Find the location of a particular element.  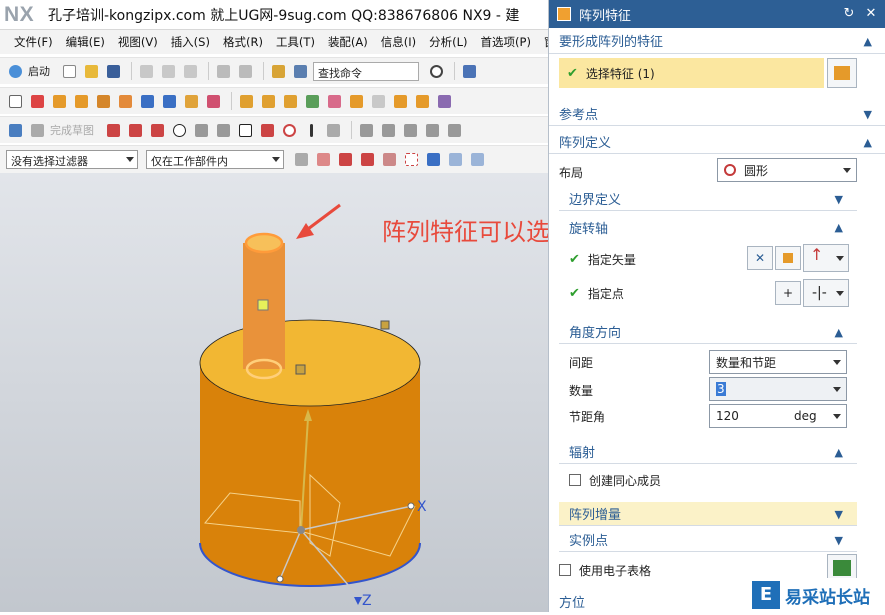

menu-format: 格式(R) is located at coordinates (243, 42).